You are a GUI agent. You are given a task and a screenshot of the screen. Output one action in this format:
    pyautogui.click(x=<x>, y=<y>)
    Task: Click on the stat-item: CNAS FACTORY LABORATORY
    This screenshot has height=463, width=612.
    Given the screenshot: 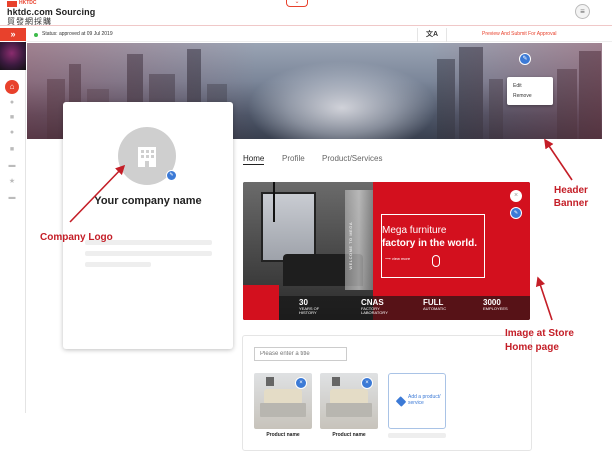 What is the action you would take?
    pyautogui.click(x=378, y=306)
    